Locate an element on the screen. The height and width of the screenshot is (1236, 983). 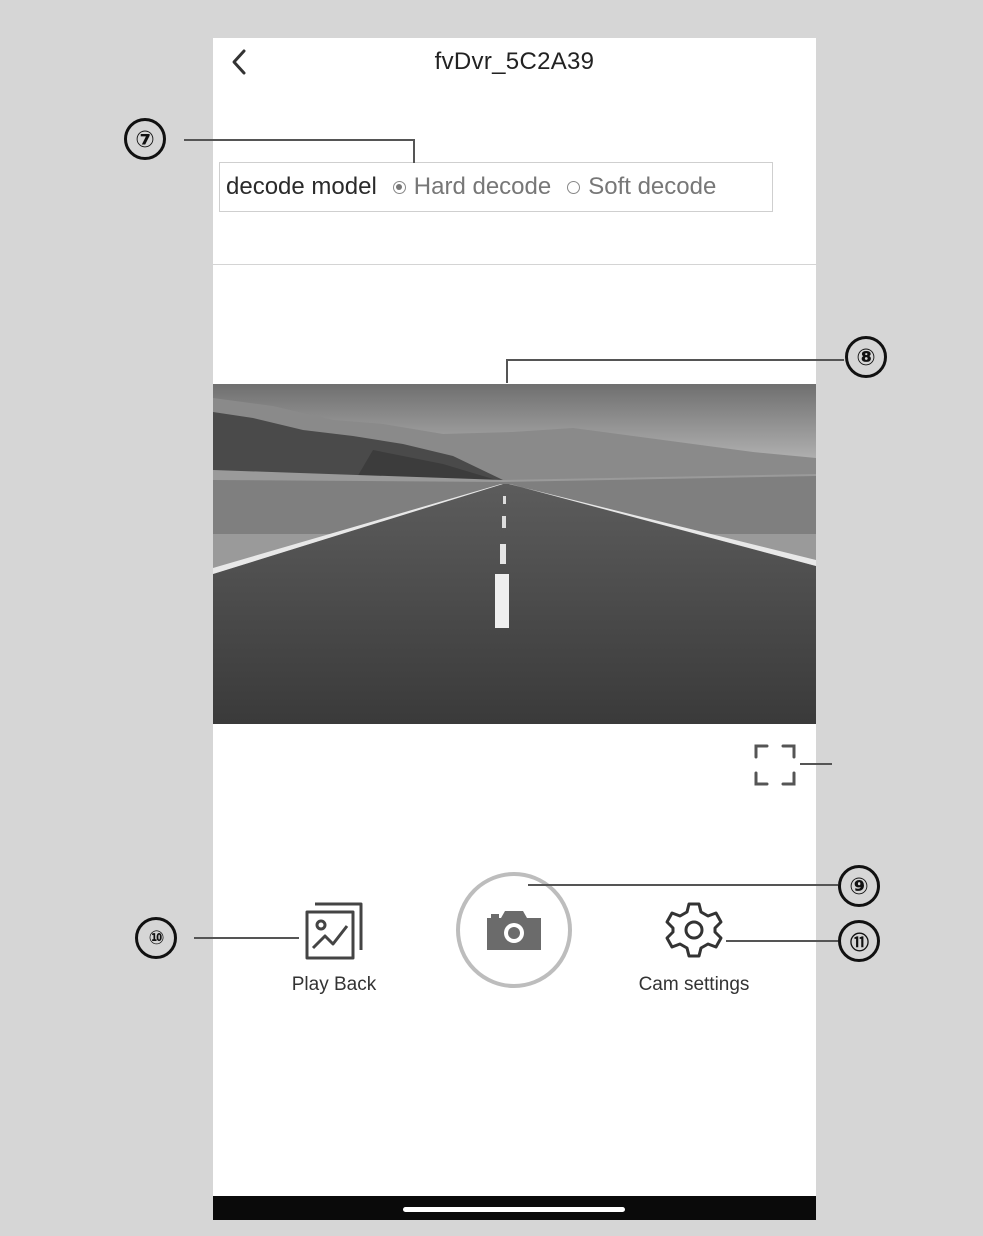
capture-photo-button is located at coordinates (514, 930).